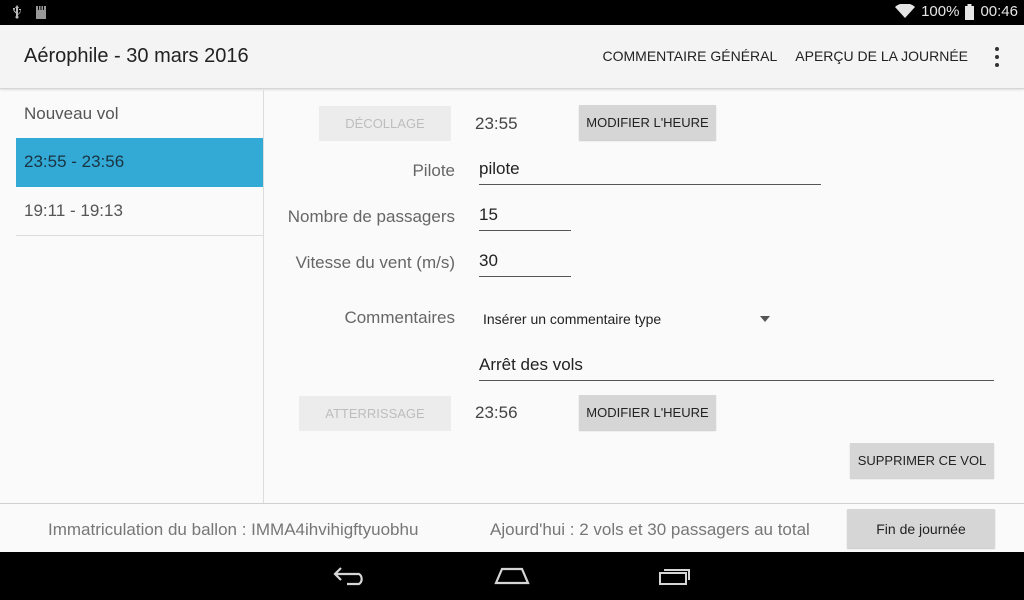 This screenshot has width=1024, height=600. Describe the element at coordinates (17, 12) in the screenshot. I see `usb-icon` at that location.